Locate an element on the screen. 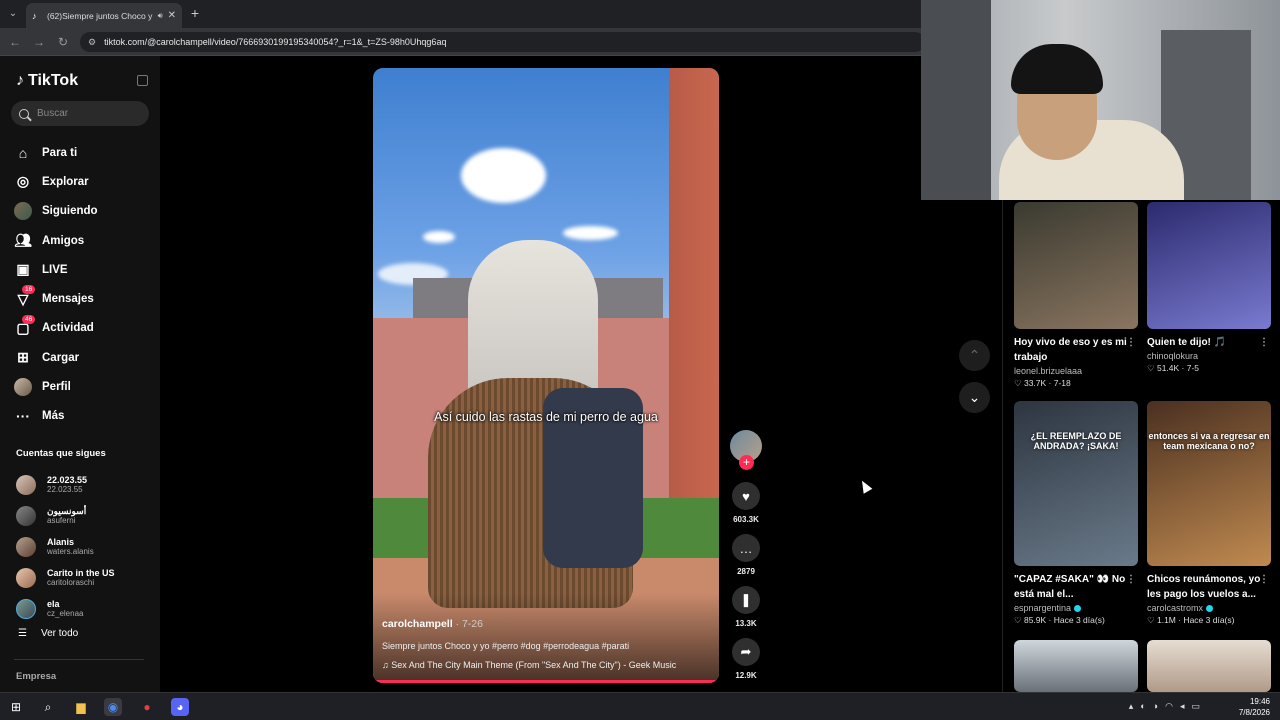 This screenshot has width=1280, height=720. sidebar-item-amigos: 👥︎ Amigos is located at coordinates (84, 240).